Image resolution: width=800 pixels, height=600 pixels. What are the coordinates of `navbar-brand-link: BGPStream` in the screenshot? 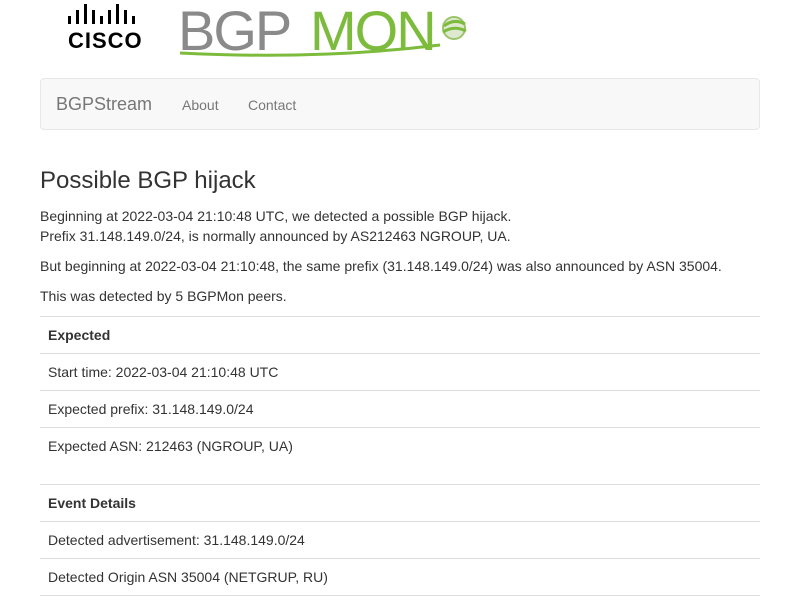 It's located at (104, 104).